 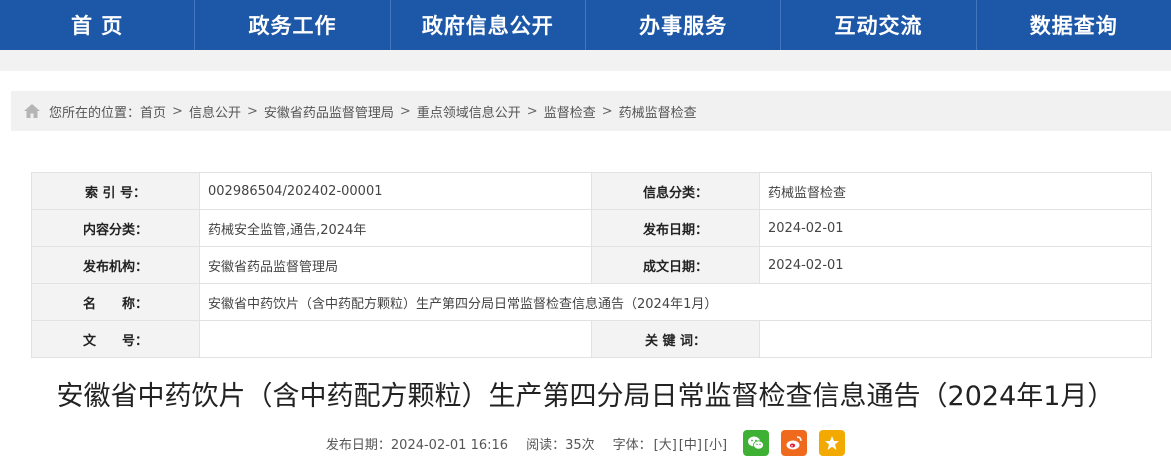 I want to click on created-date-value: 2024-02-01, so click(x=955, y=265).